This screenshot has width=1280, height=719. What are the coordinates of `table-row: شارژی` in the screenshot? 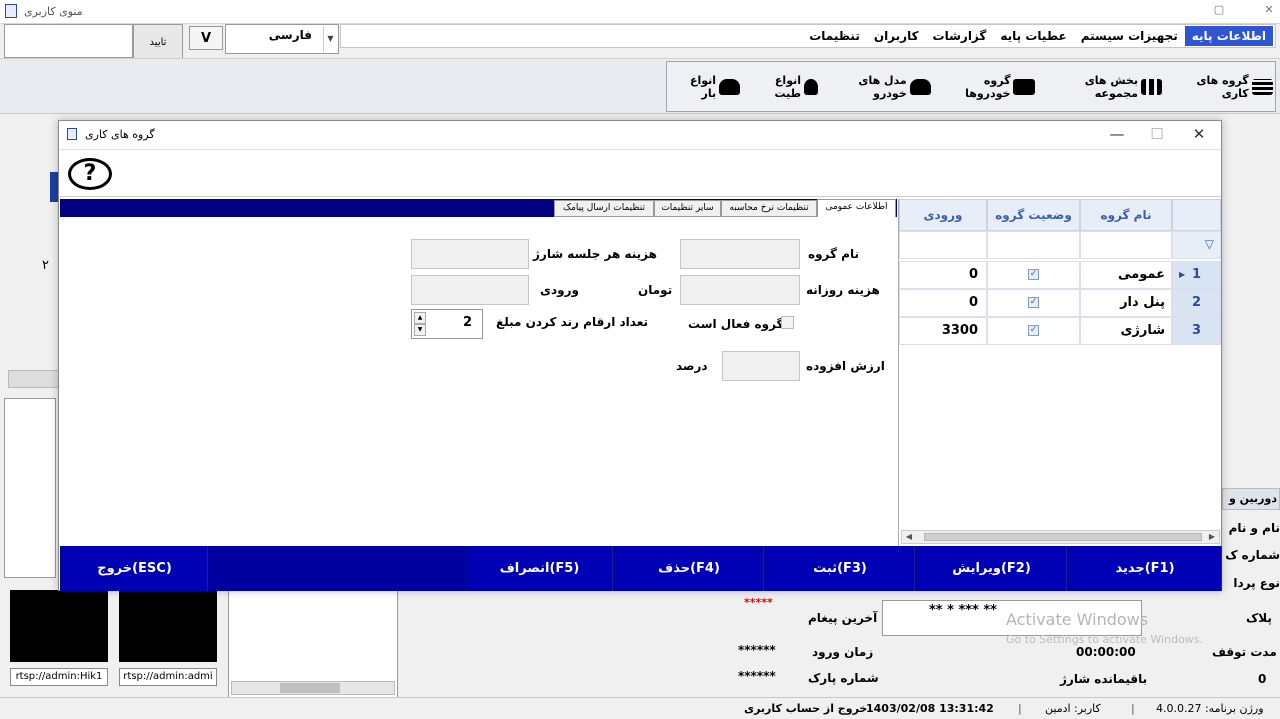 It's located at (1126, 331).